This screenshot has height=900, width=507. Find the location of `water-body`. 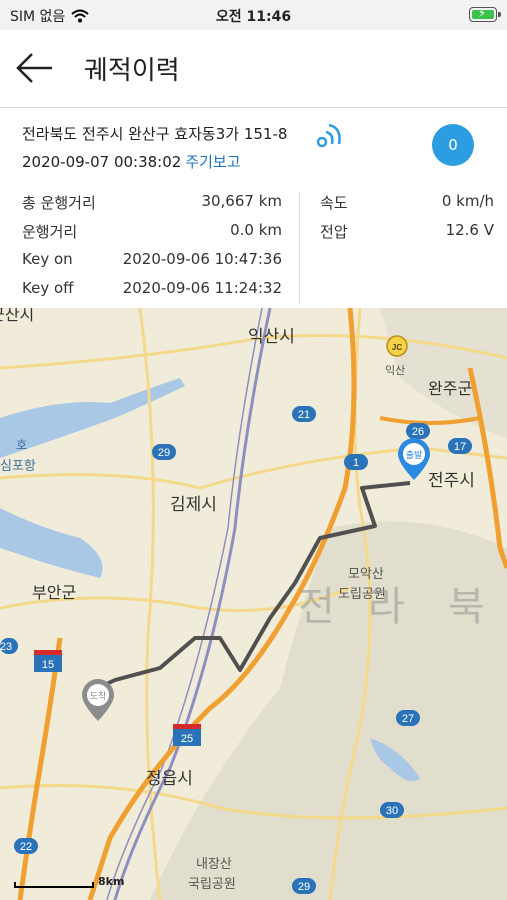

water-body is located at coordinates (51, 543).